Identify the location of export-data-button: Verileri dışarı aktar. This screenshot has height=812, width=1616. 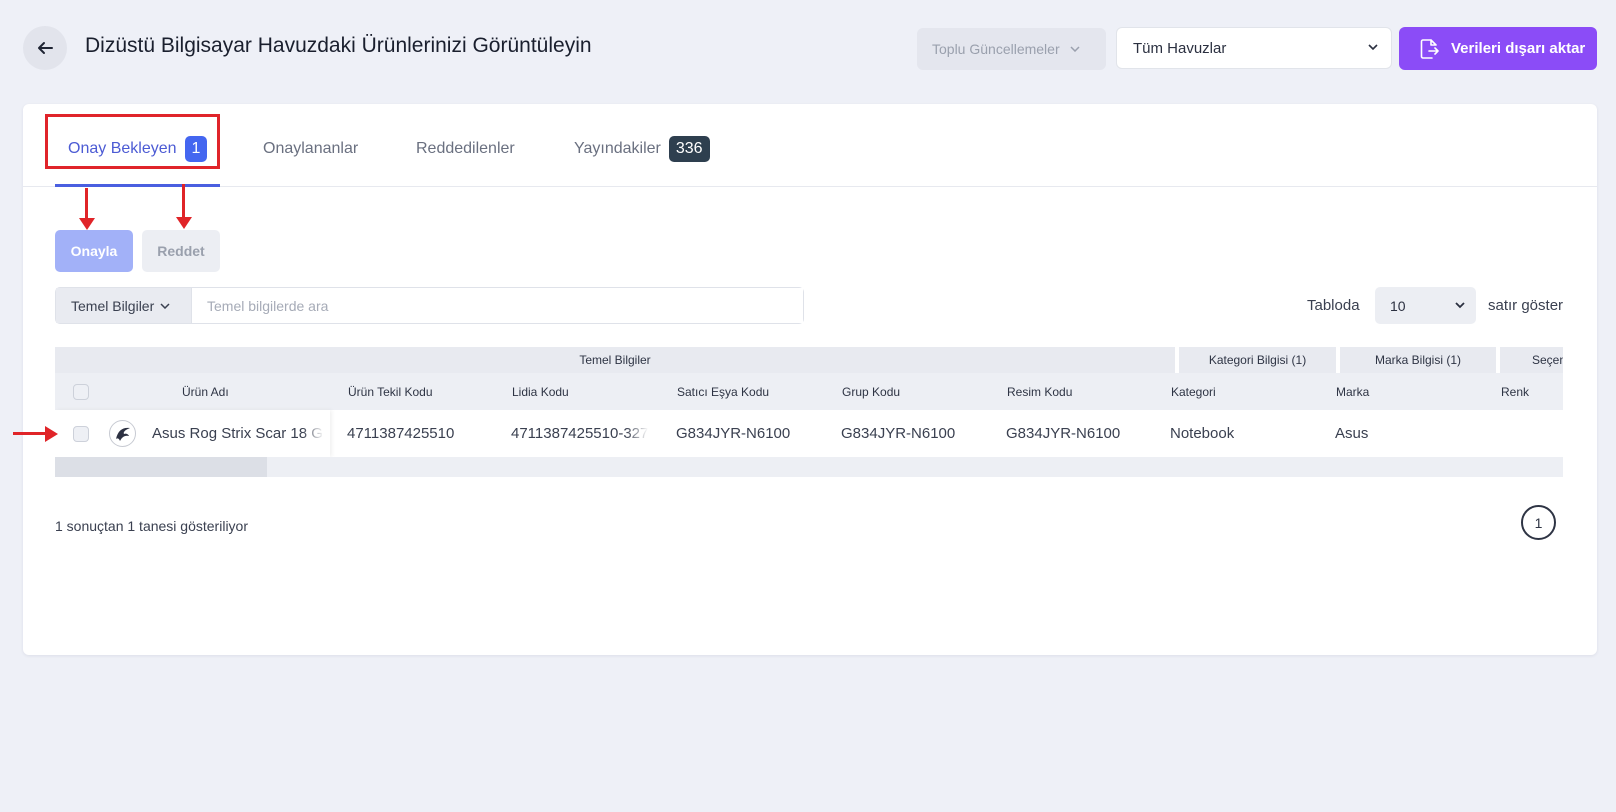
(1498, 48).